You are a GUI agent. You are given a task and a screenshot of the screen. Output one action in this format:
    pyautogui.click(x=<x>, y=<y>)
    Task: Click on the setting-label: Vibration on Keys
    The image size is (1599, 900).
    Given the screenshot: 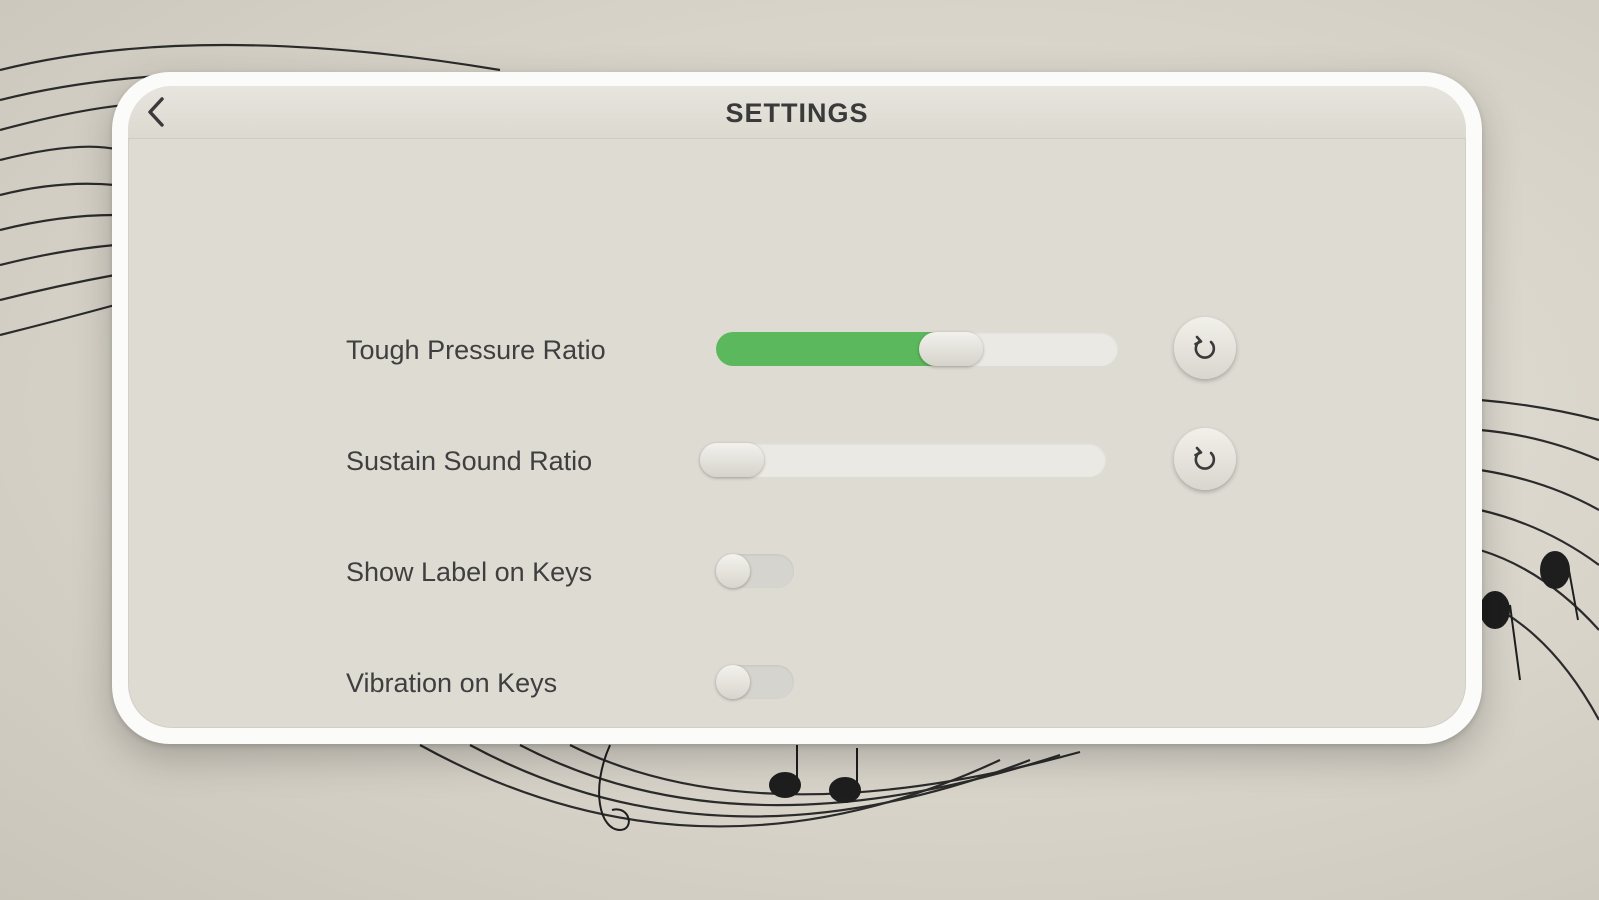 What is the action you would take?
    pyautogui.click(x=452, y=683)
    